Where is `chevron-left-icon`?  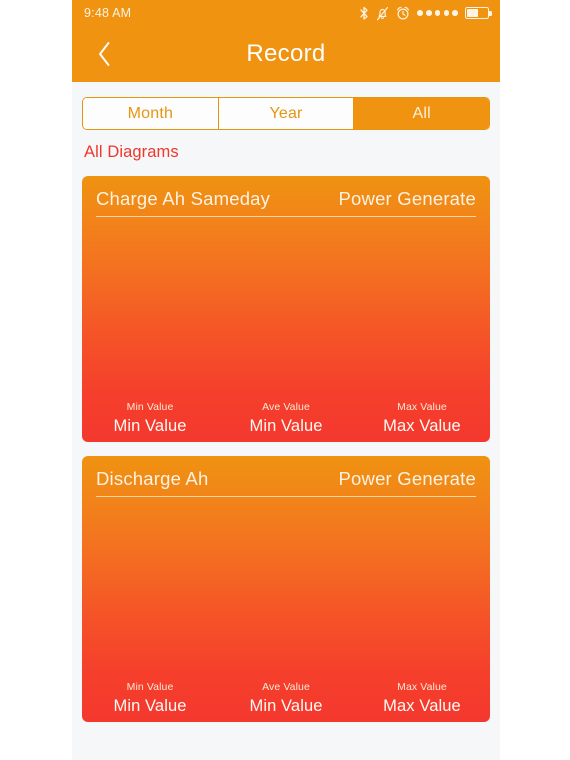
chevron-left-icon is located at coordinates (104, 54).